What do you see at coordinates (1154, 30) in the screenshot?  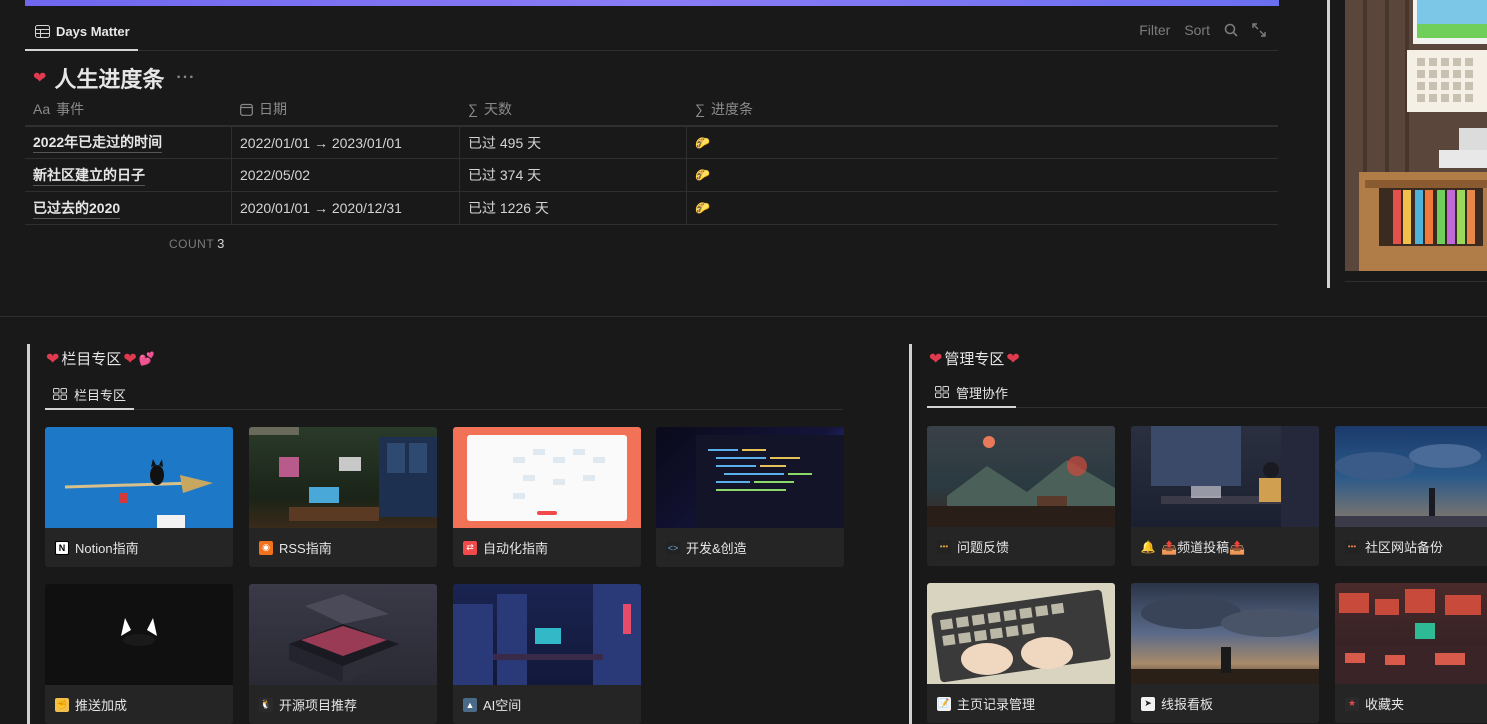 I see `filter-button: Filter` at bounding box center [1154, 30].